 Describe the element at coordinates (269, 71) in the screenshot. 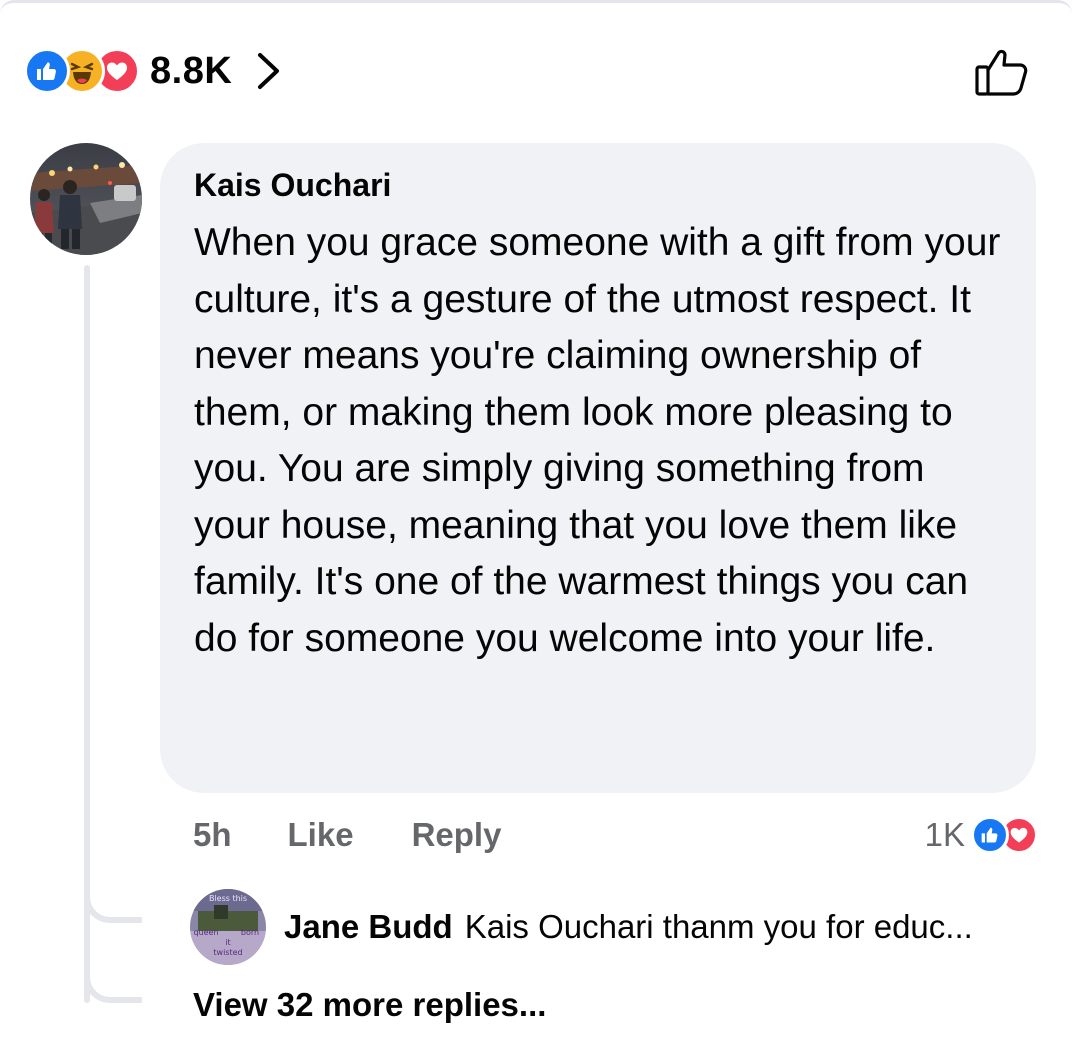

I see `chevron-right-icon` at that location.